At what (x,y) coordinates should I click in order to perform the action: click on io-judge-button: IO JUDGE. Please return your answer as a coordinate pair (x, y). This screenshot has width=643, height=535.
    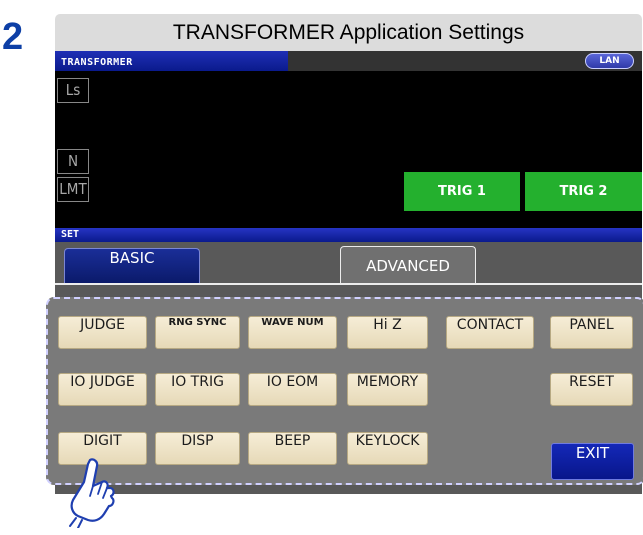
    Looking at the image, I should click on (102, 389).